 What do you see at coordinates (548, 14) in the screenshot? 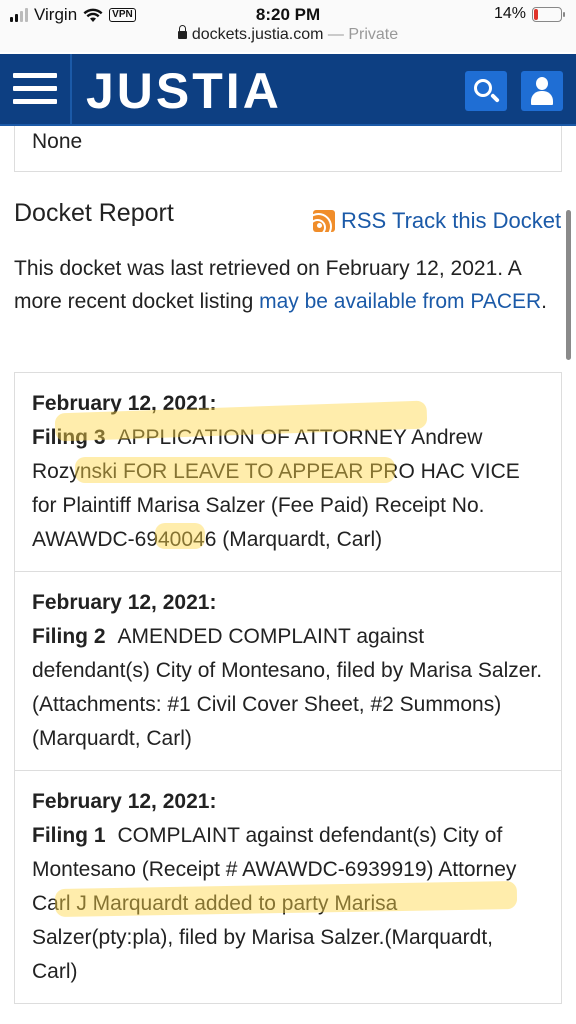
I see `battery-icon` at bounding box center [548, 14].